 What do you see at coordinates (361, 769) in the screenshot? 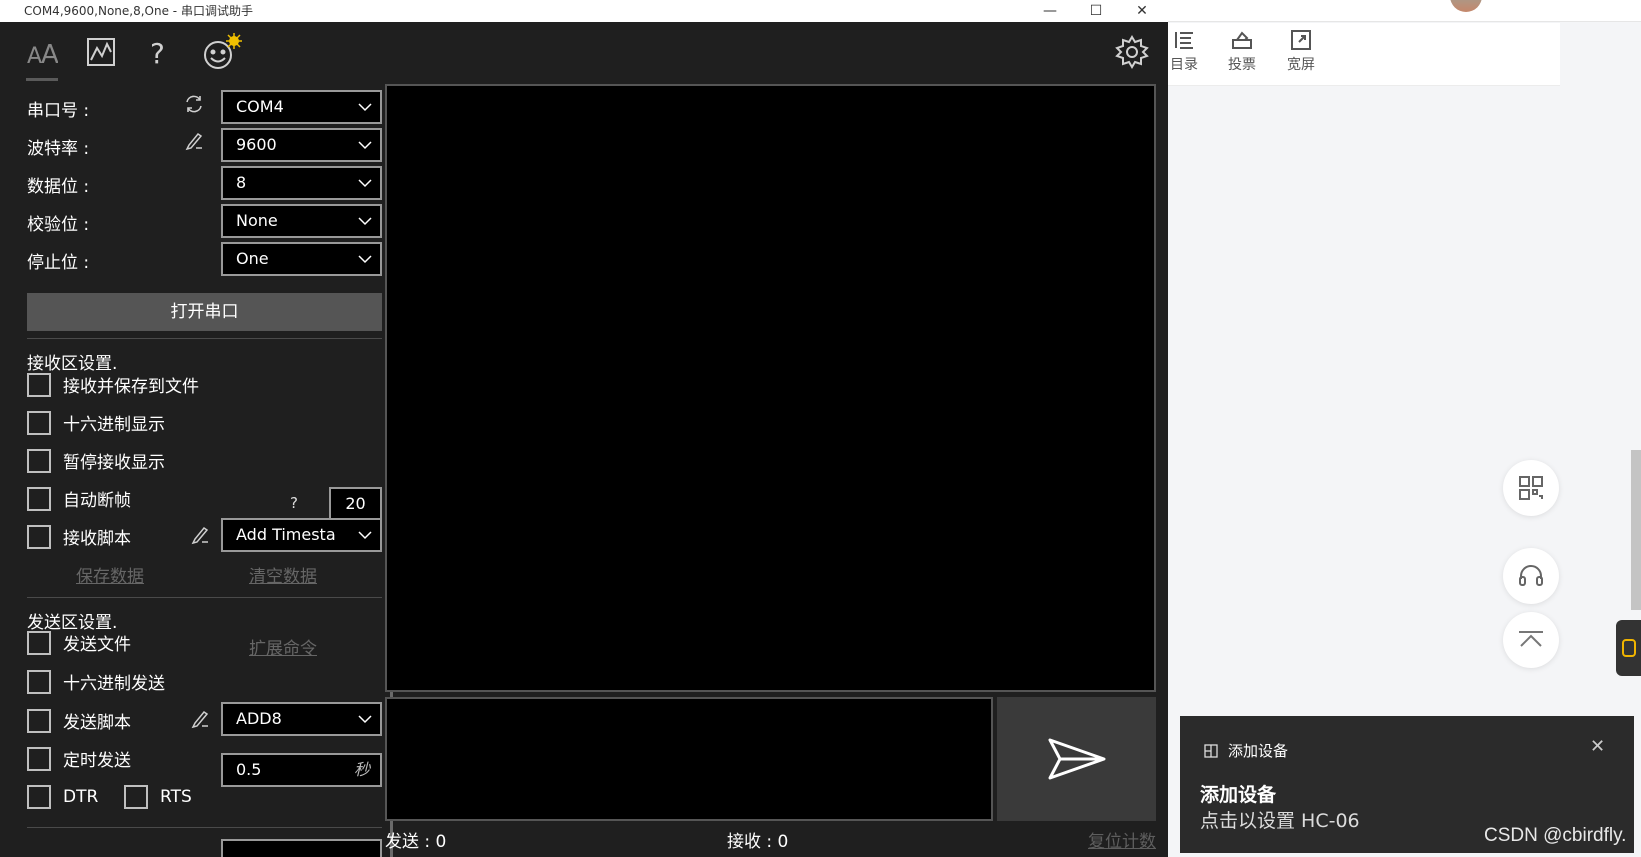
I see `interval-unit: 秒` at bounding box center [361, 769].